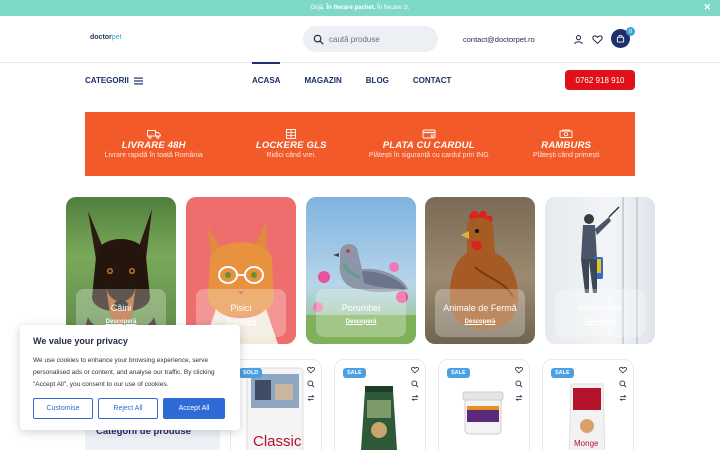  Describe the element at coordinates (241, 270) in the screenshot. I see `category-card-cats: Pisici Descoperă` at that location.